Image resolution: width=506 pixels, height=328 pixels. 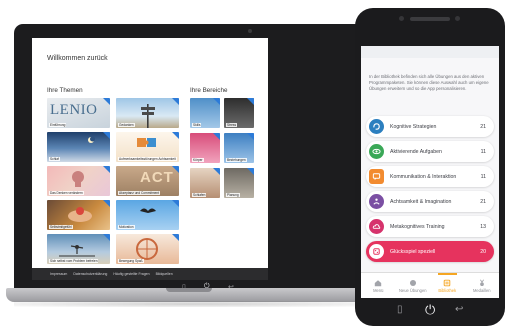 What do you see at coordinates (58, 274) in the screenshot?
I see `footer-link-impressum: Impressum` at bounding box center [58, 274].